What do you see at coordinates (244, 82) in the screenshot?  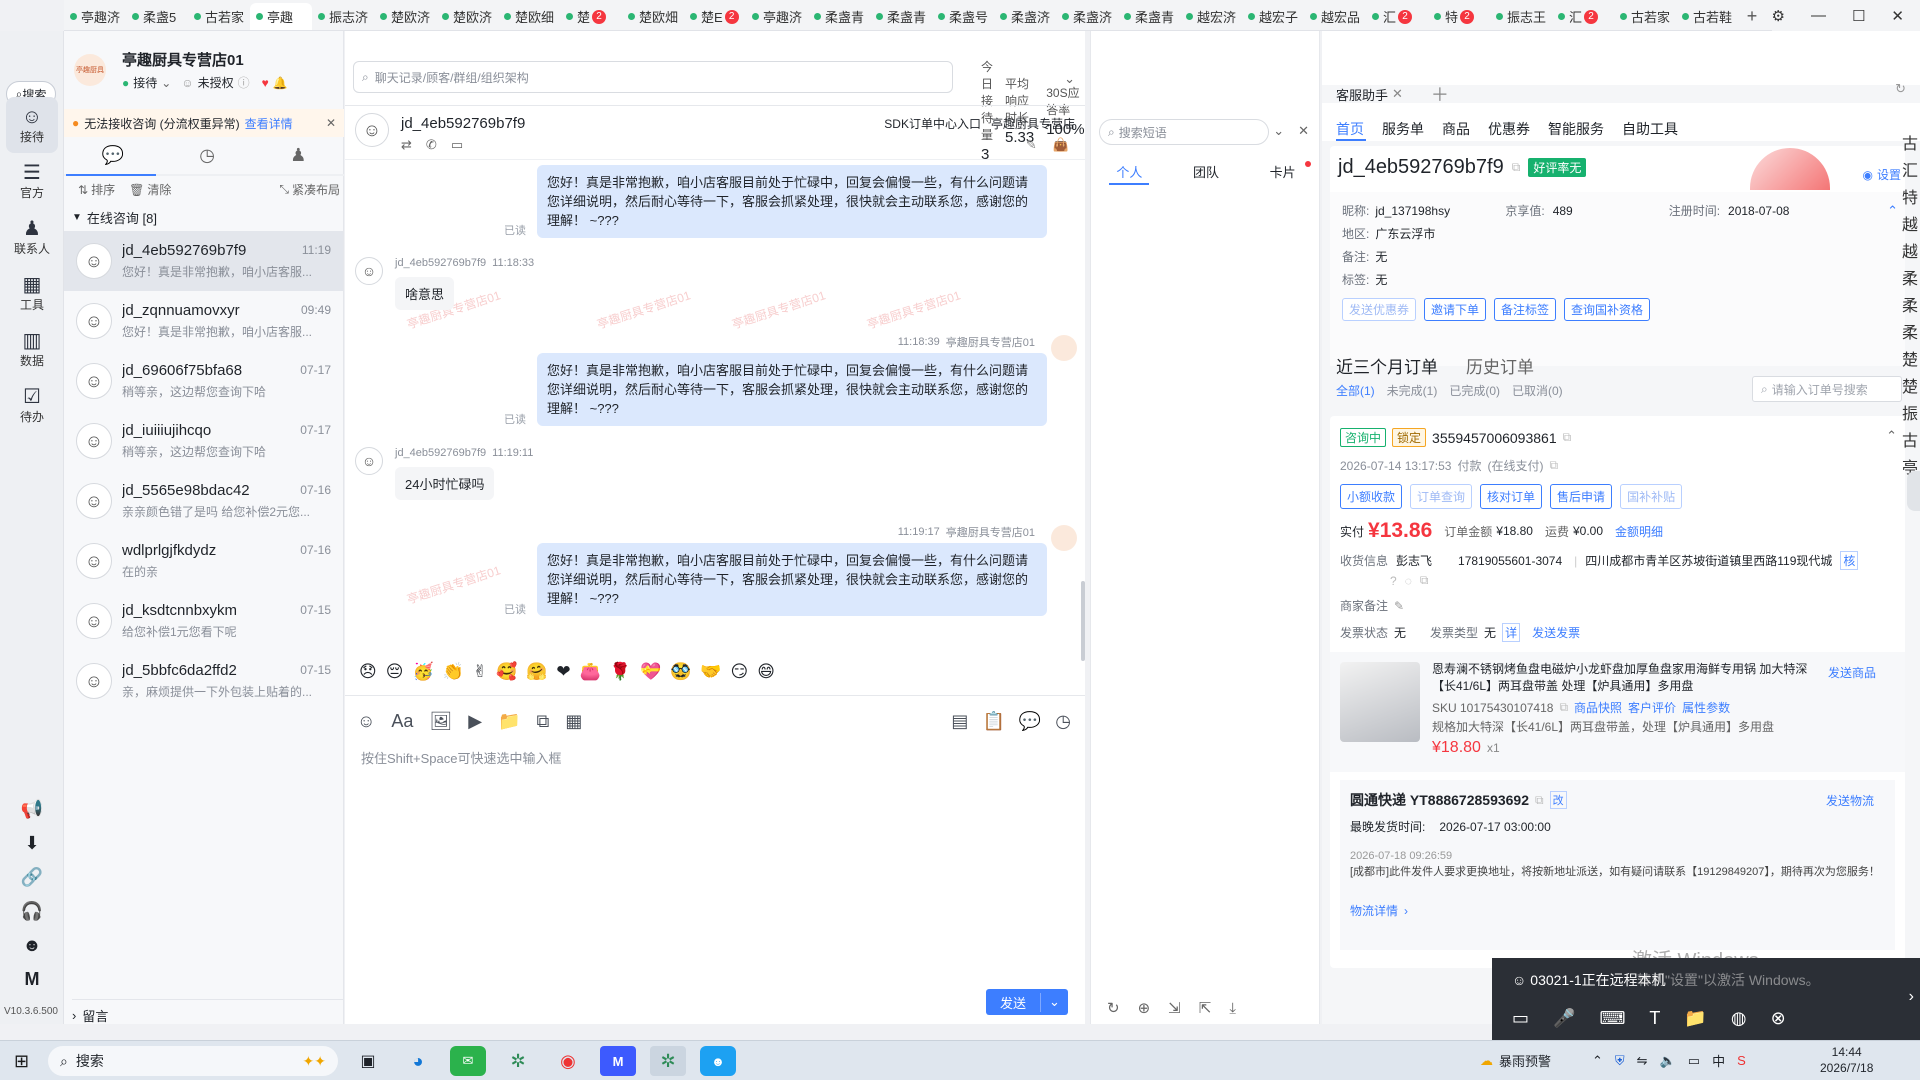 I see `help-icon: ⓘ` at bounding box center [244, 82].